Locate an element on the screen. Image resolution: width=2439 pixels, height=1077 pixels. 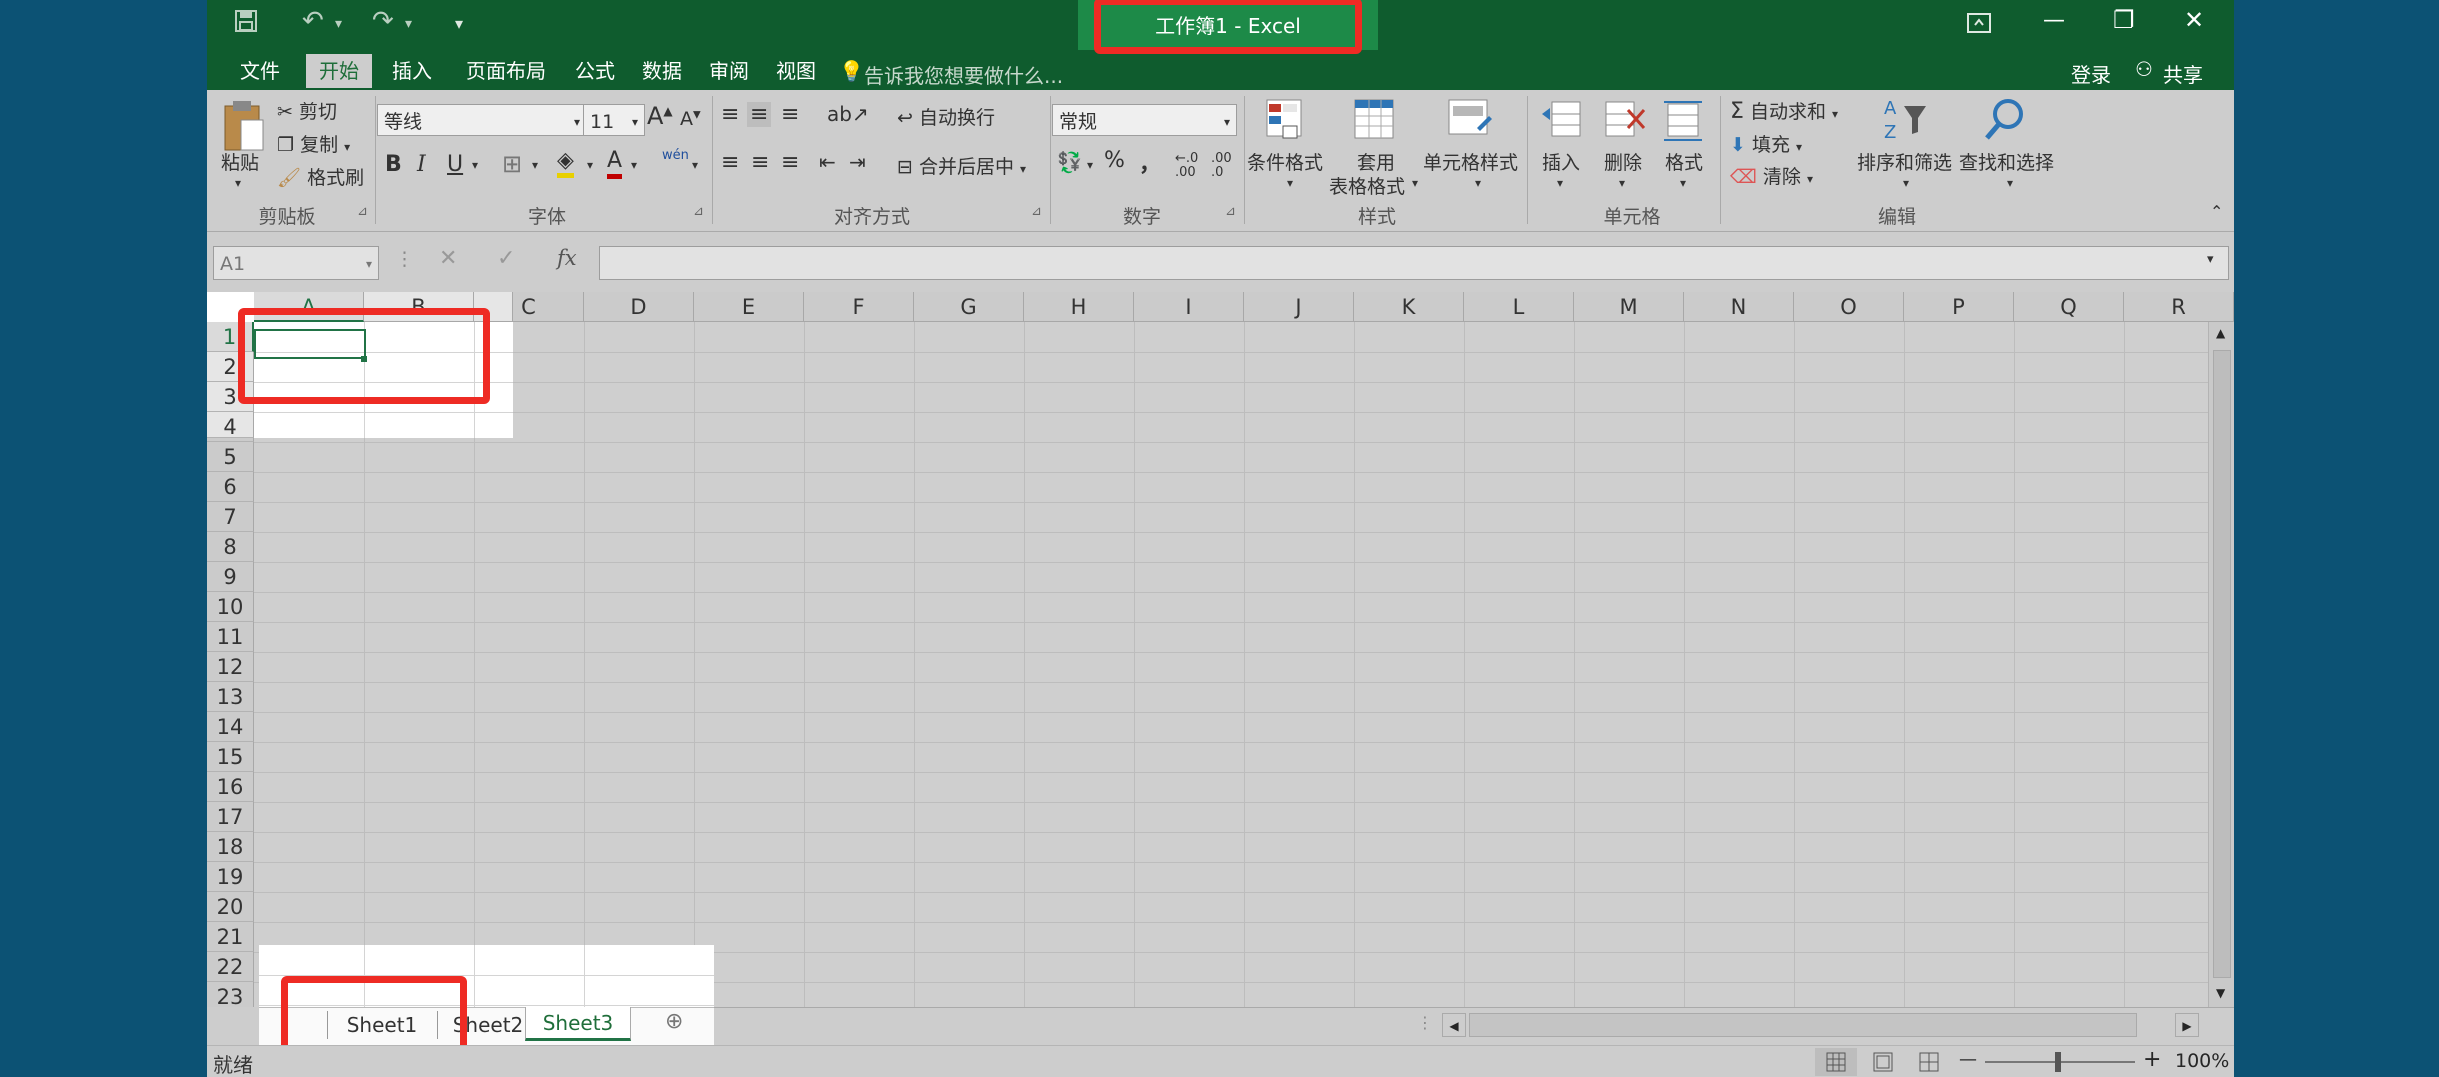
ribbon-display-icon is located at coordinates (1979, 25).